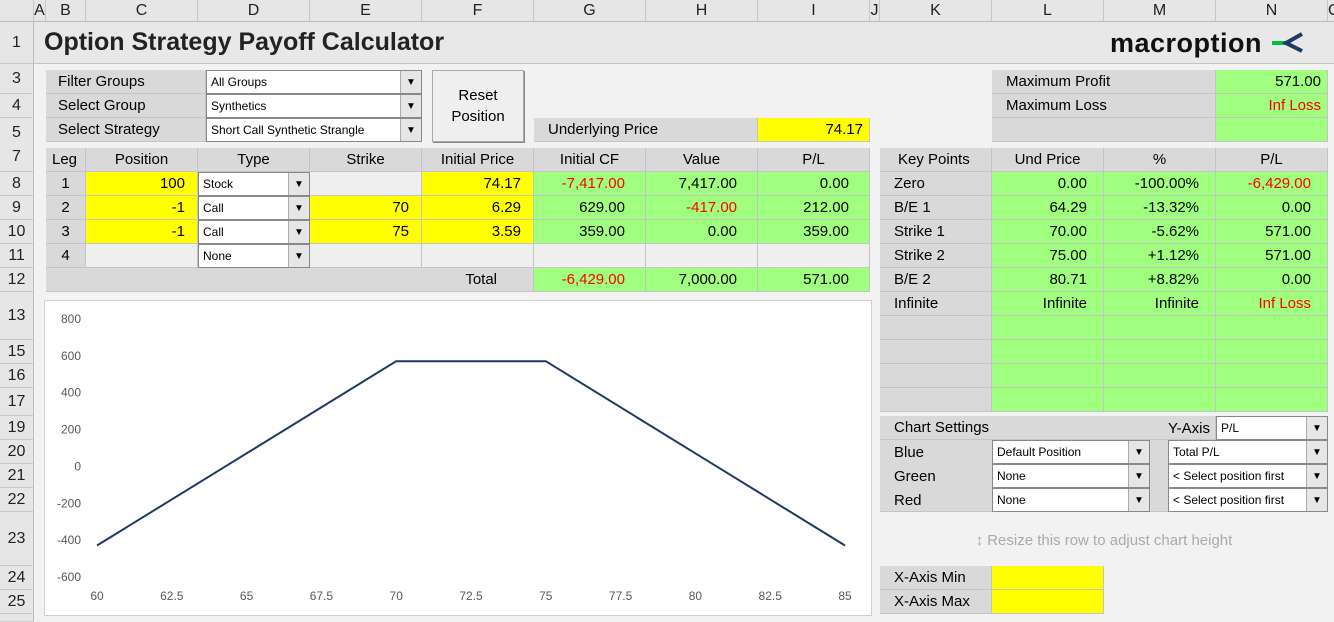 Image resolution: width=1334 pixels, height=622 pixels. What do you see at coordinates (254, 256) in the screenshot?
I see `leg-type-dropdown: None ▼` at bounding box center [254, 256].